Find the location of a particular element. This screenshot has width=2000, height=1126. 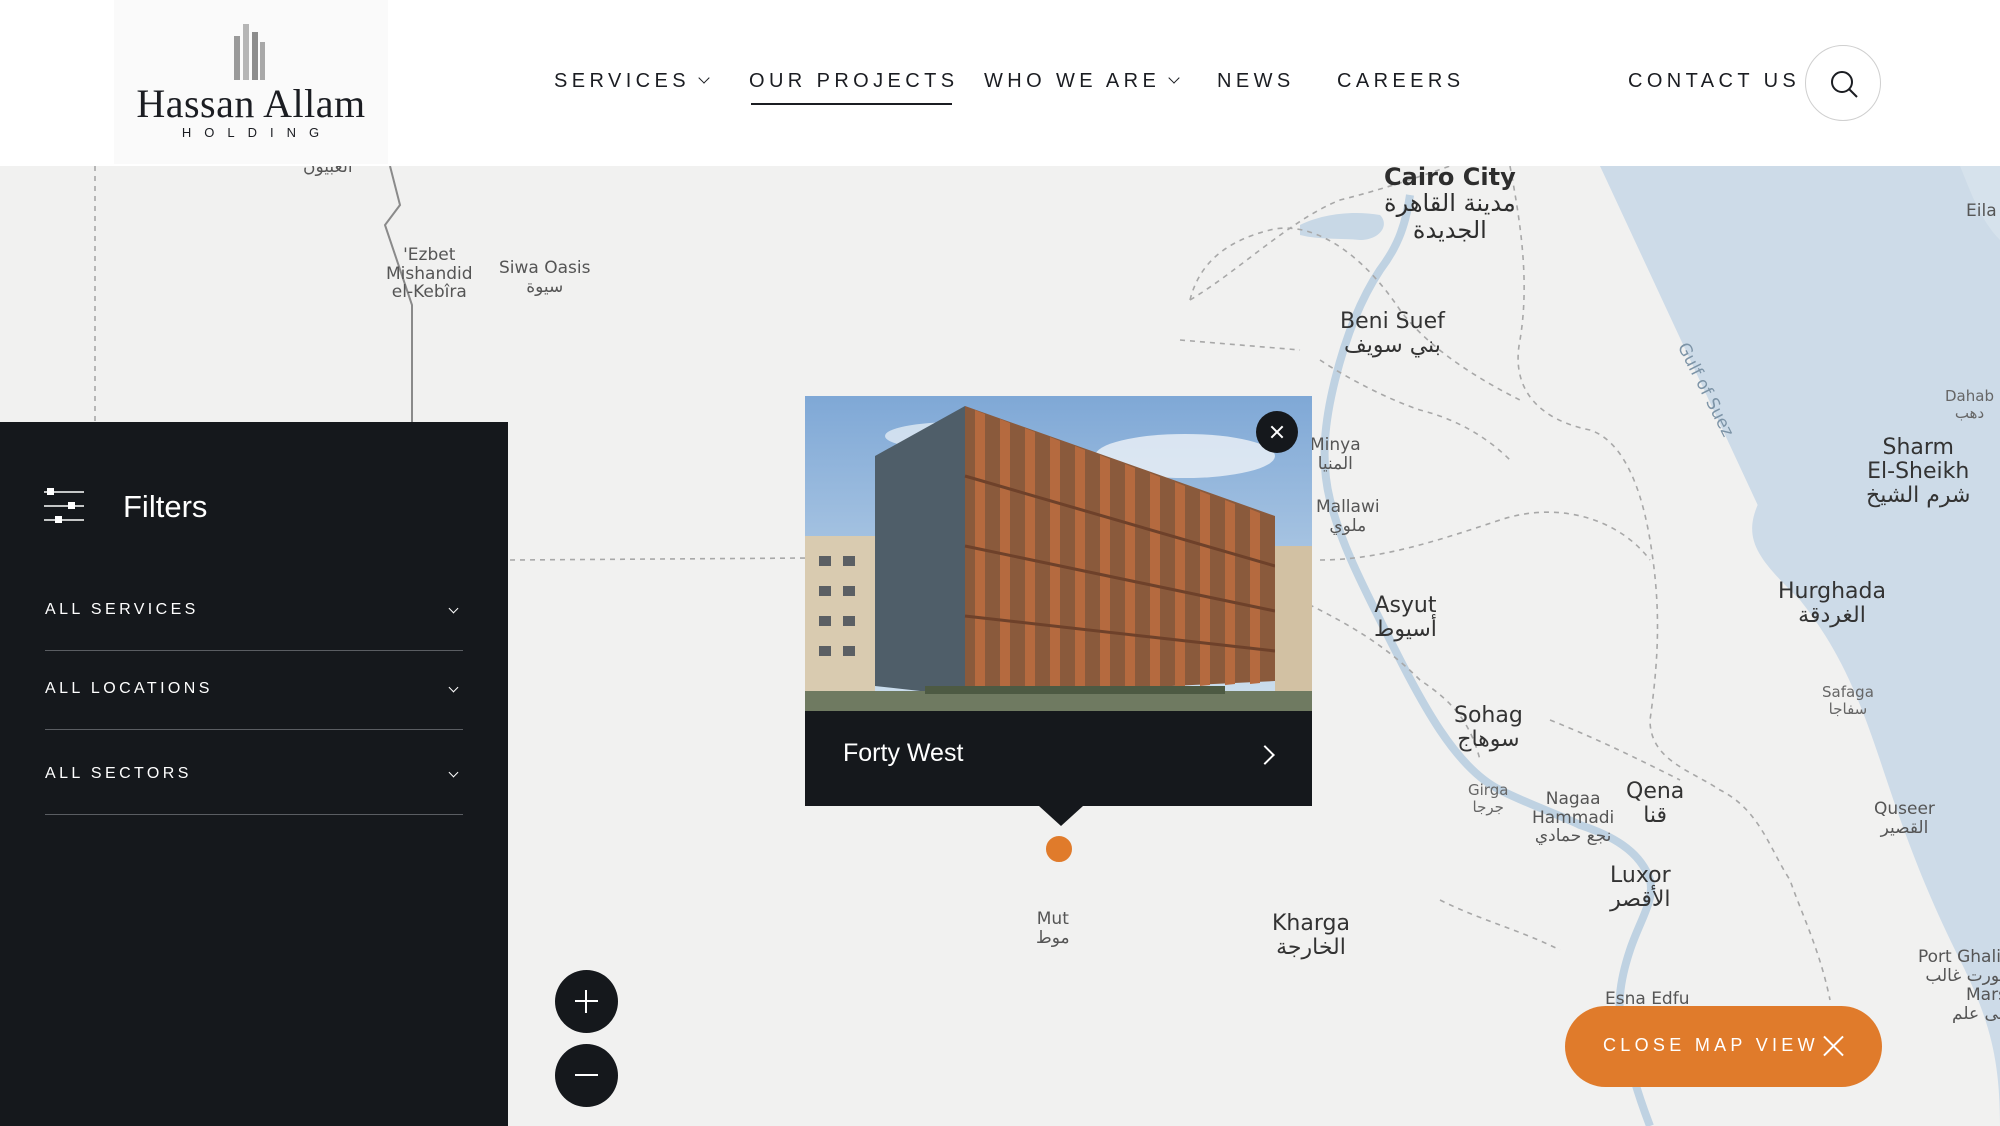

filter-locations-dropdown: ALL LOCATIONS is located at coordinates (254, 695).